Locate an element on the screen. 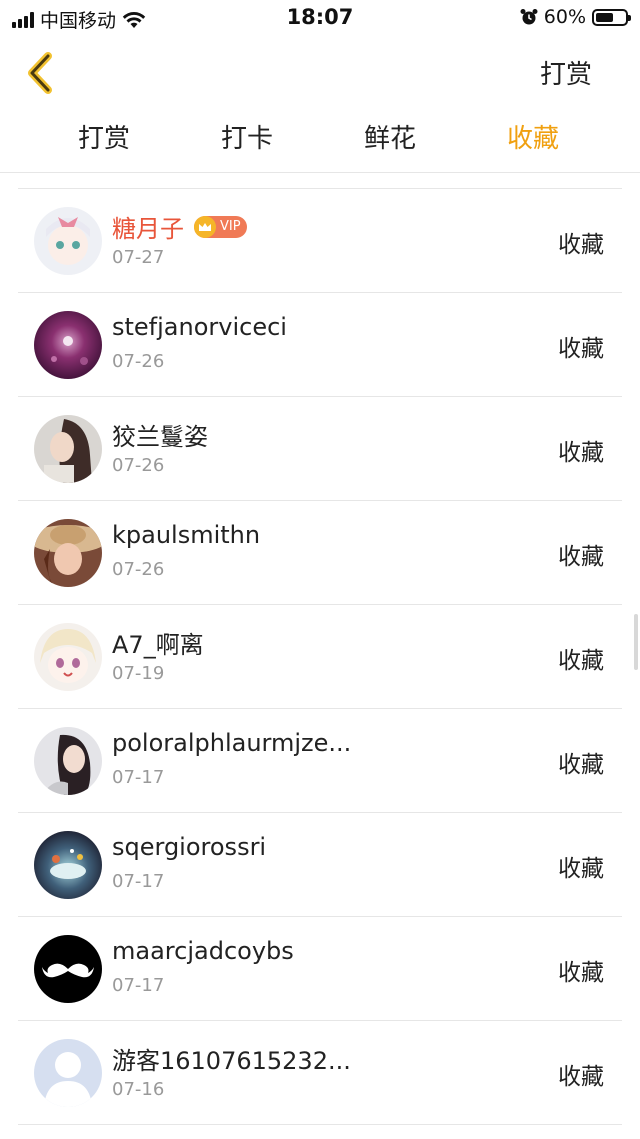  username: stefjanorviceci is located at coordinates (199, 327).